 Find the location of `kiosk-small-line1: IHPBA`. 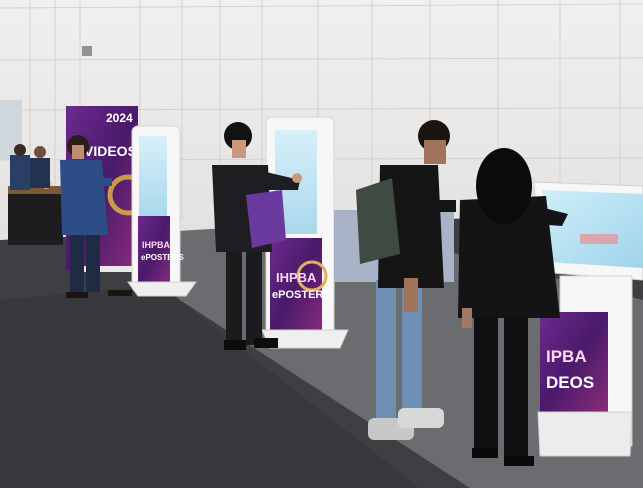

kiosk-small-line1: IHPBA is located at coordinates (156, 245).